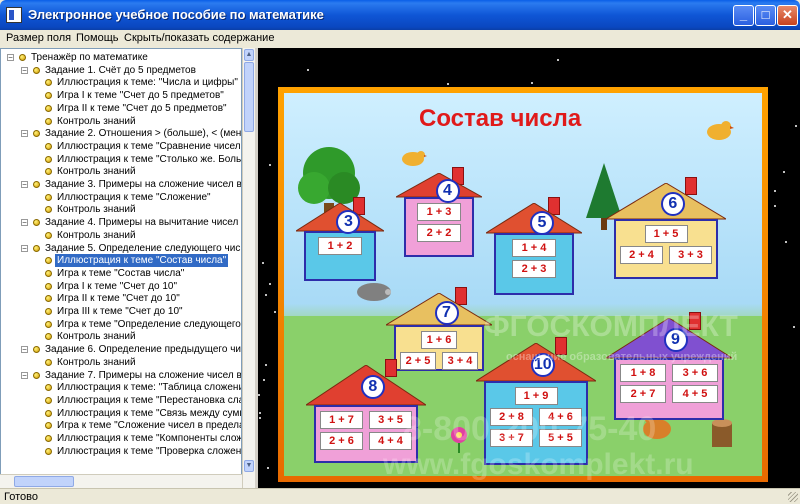  I want to click on tree-item: Игра I к теме "Счет до 10", so click(121, 286).